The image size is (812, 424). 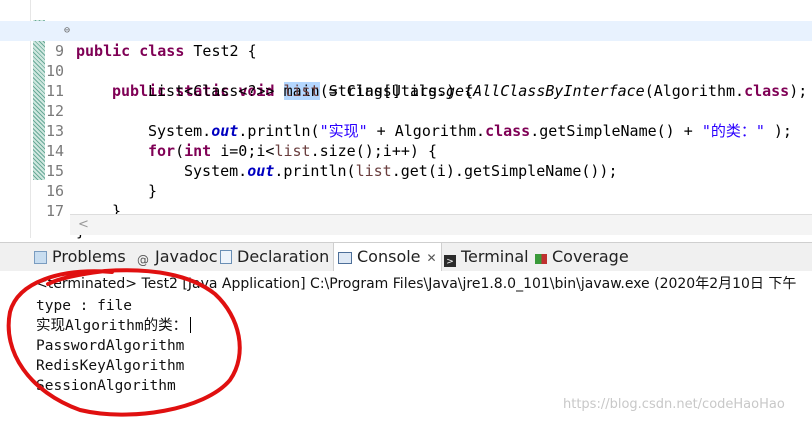 What do you see at coordinates (441, 224) in the screenshot?
I see `horizontal-scrollbar: <` at bounding box center [441, 224].